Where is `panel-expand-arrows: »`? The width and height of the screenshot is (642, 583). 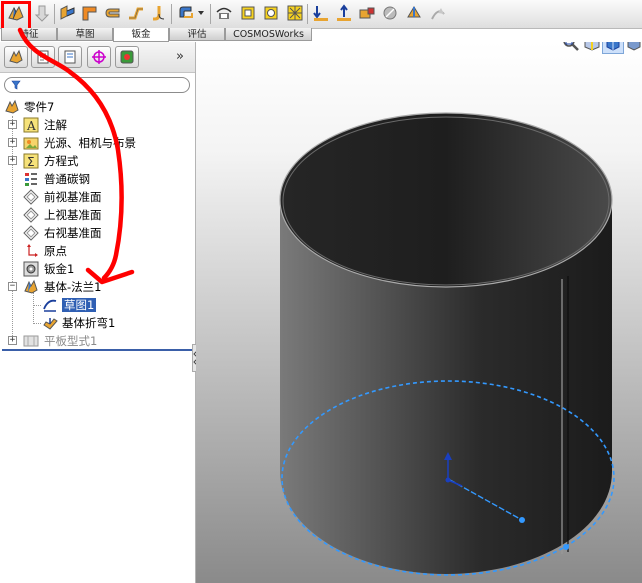 panel-expand-arrows: » is located at coordinates (180, 56).